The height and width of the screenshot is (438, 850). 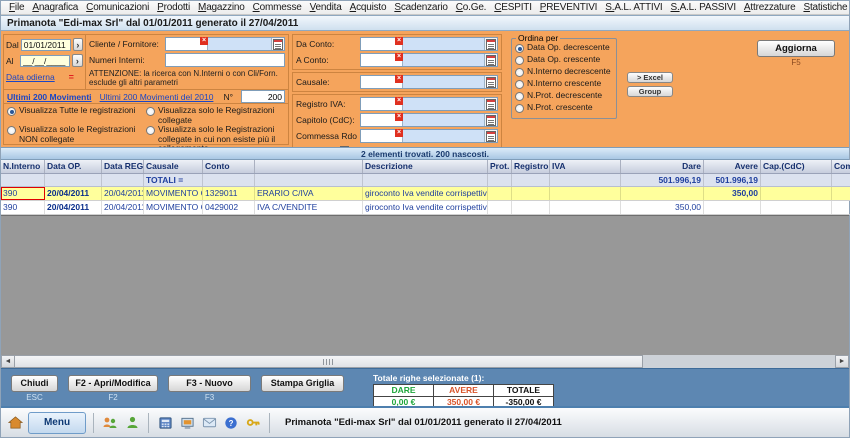 I want to click on registro-iva-combo: ×, so click(x=429, y=104).